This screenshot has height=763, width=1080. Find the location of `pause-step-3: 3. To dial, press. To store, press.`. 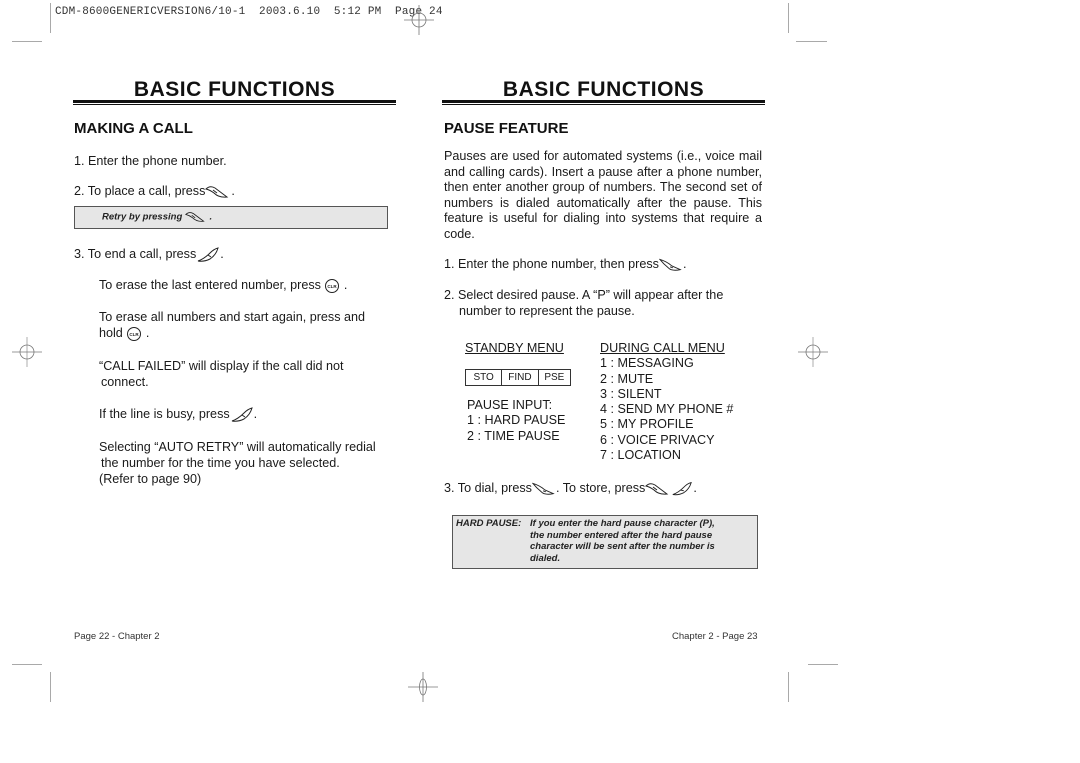

pause-step-3: 3. To dial, press. To store, press. is located at coordinates (570, 488).